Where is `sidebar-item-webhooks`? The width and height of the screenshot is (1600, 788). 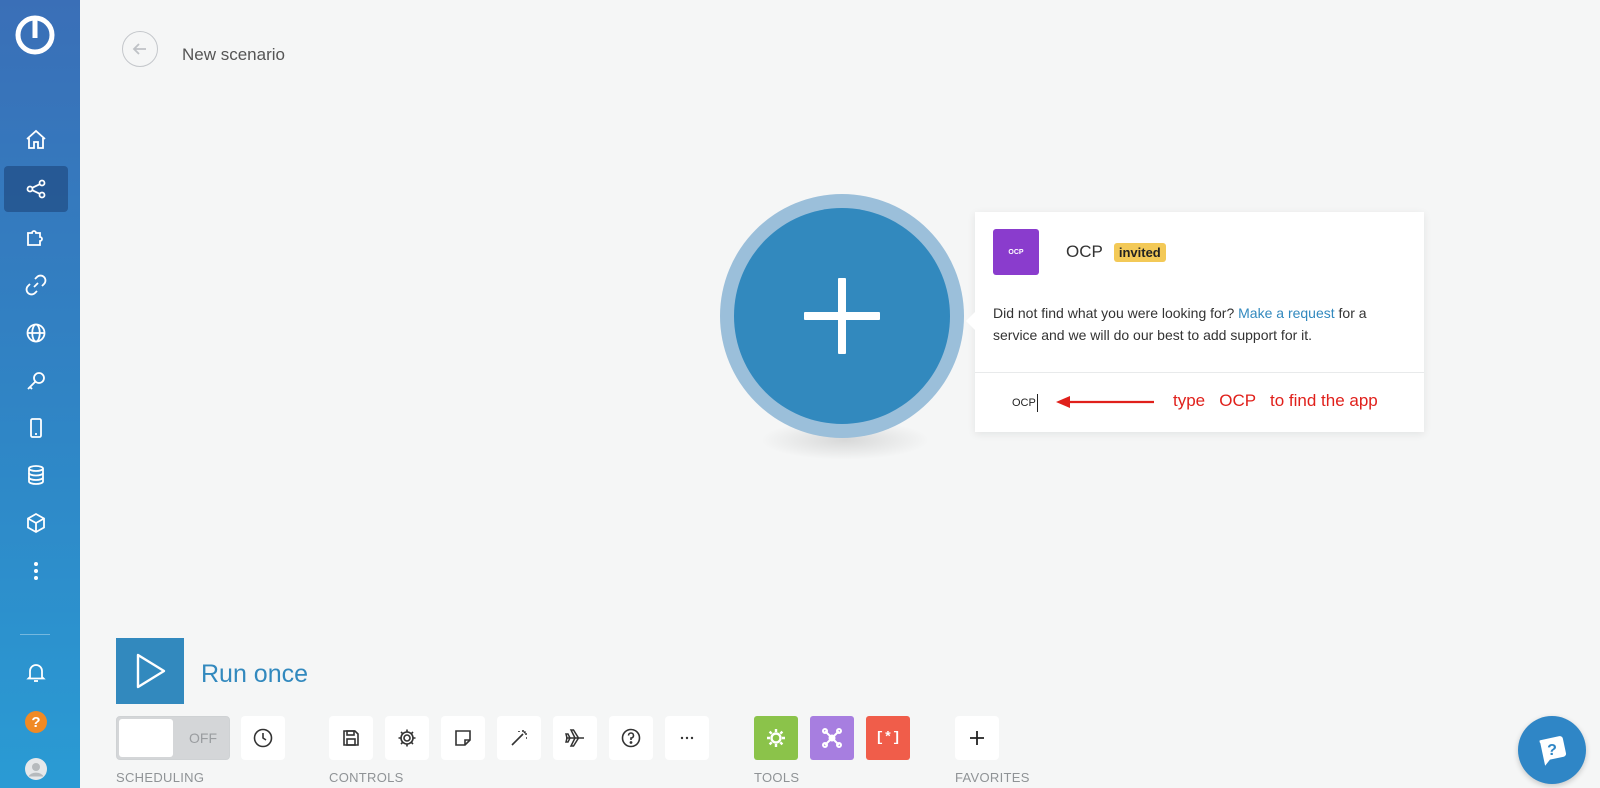 sidebar-item-webhooks is located at coordinates (36, 333).